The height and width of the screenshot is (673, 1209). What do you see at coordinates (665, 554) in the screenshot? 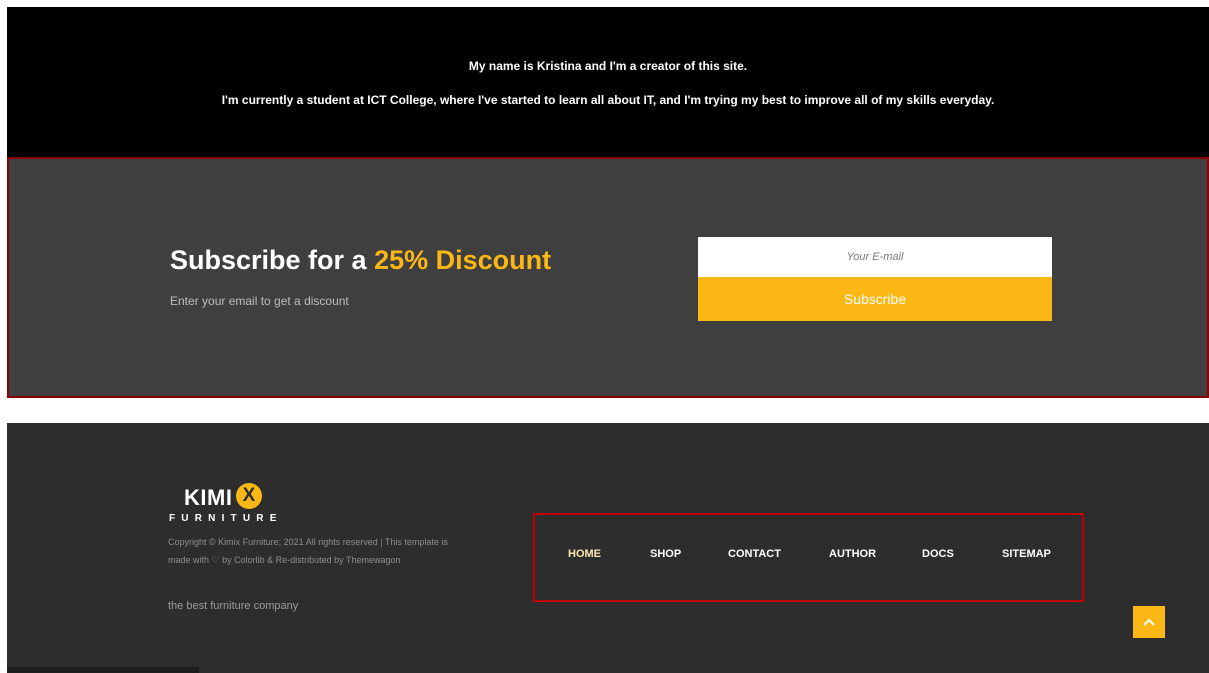
I see `nav-shop: SHOP` at bounding box center [665, 554].